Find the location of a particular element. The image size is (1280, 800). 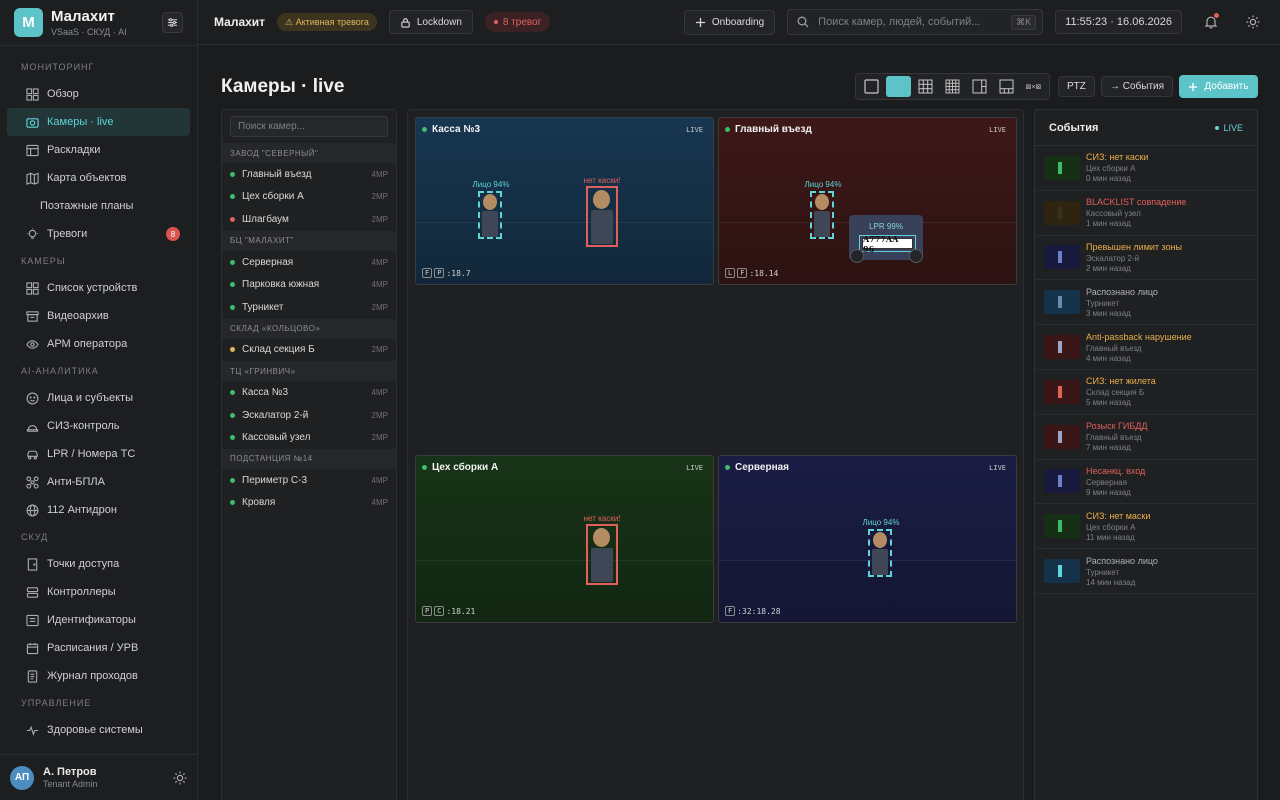

sidebar-item: Здоровье системы is located at coordinates (98, 730).